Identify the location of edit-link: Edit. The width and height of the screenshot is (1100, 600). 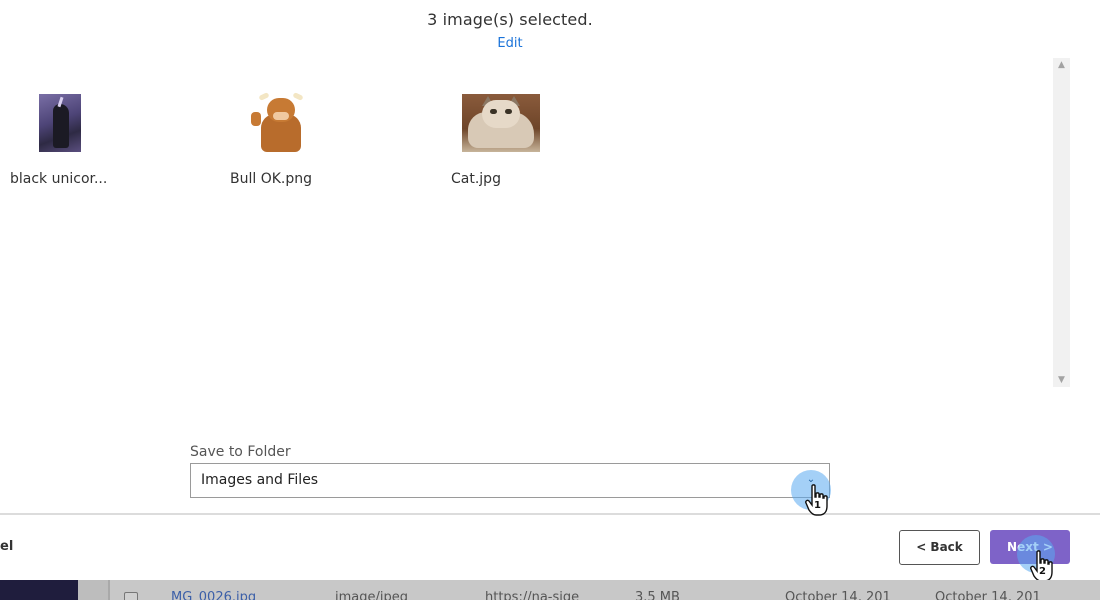
(510, 43).